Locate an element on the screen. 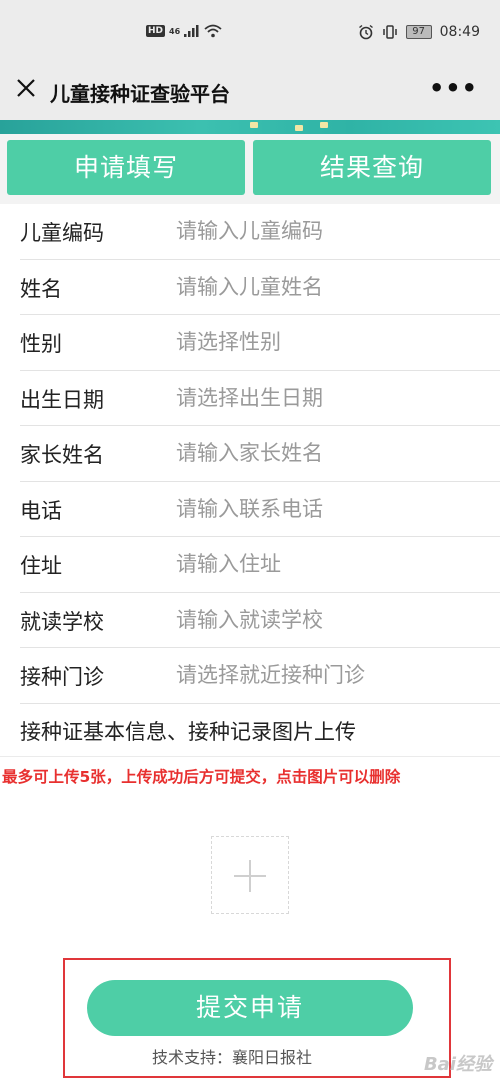  address-label: 住址 is located at coordinates (41, 566).